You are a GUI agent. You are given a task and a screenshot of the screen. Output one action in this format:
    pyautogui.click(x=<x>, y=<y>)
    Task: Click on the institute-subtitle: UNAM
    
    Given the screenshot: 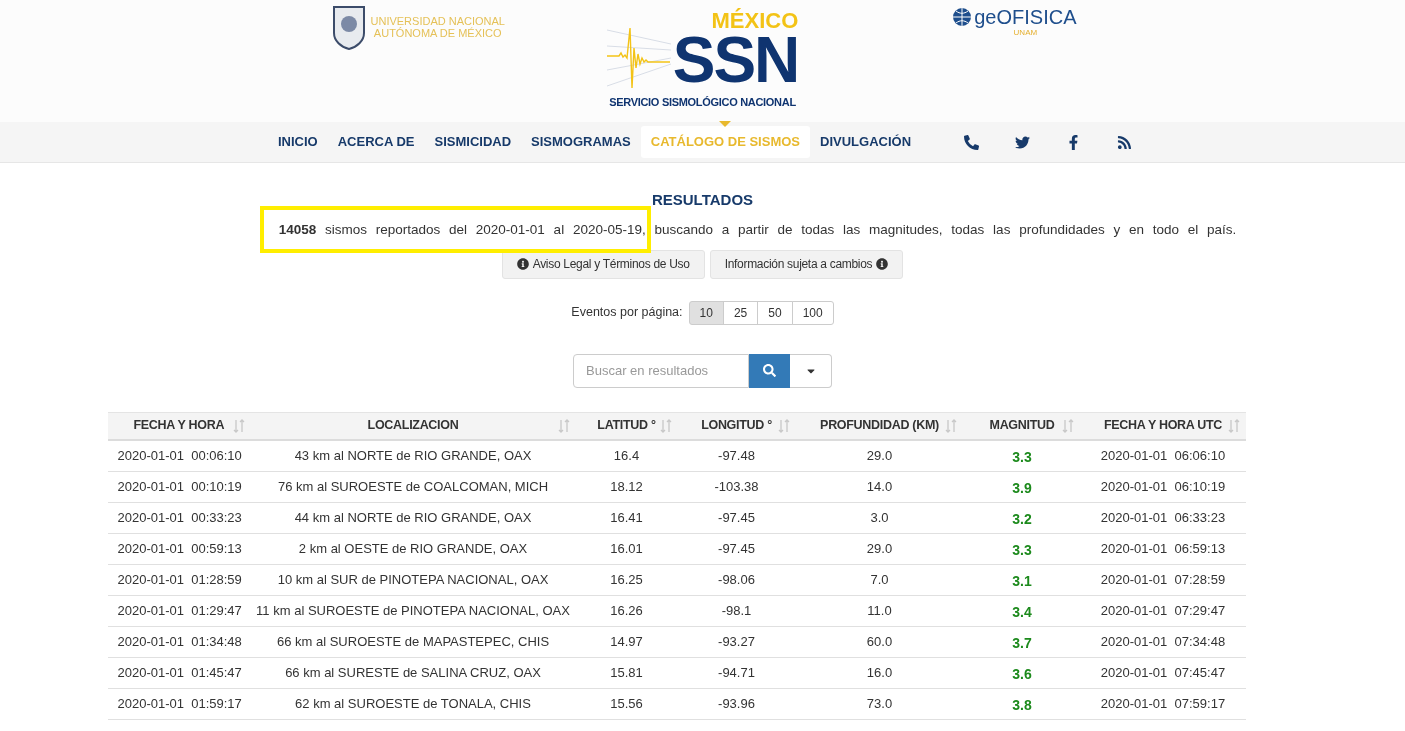 What is the action you would take?
    pyautogui.click(x=1025, y=32)
    